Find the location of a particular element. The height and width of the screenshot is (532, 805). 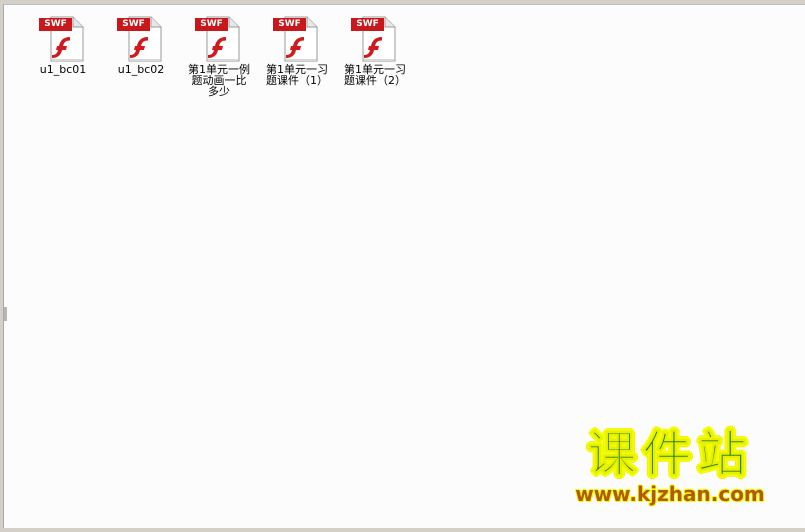

pane-splitter-handle is located at coordinates (5, 314).